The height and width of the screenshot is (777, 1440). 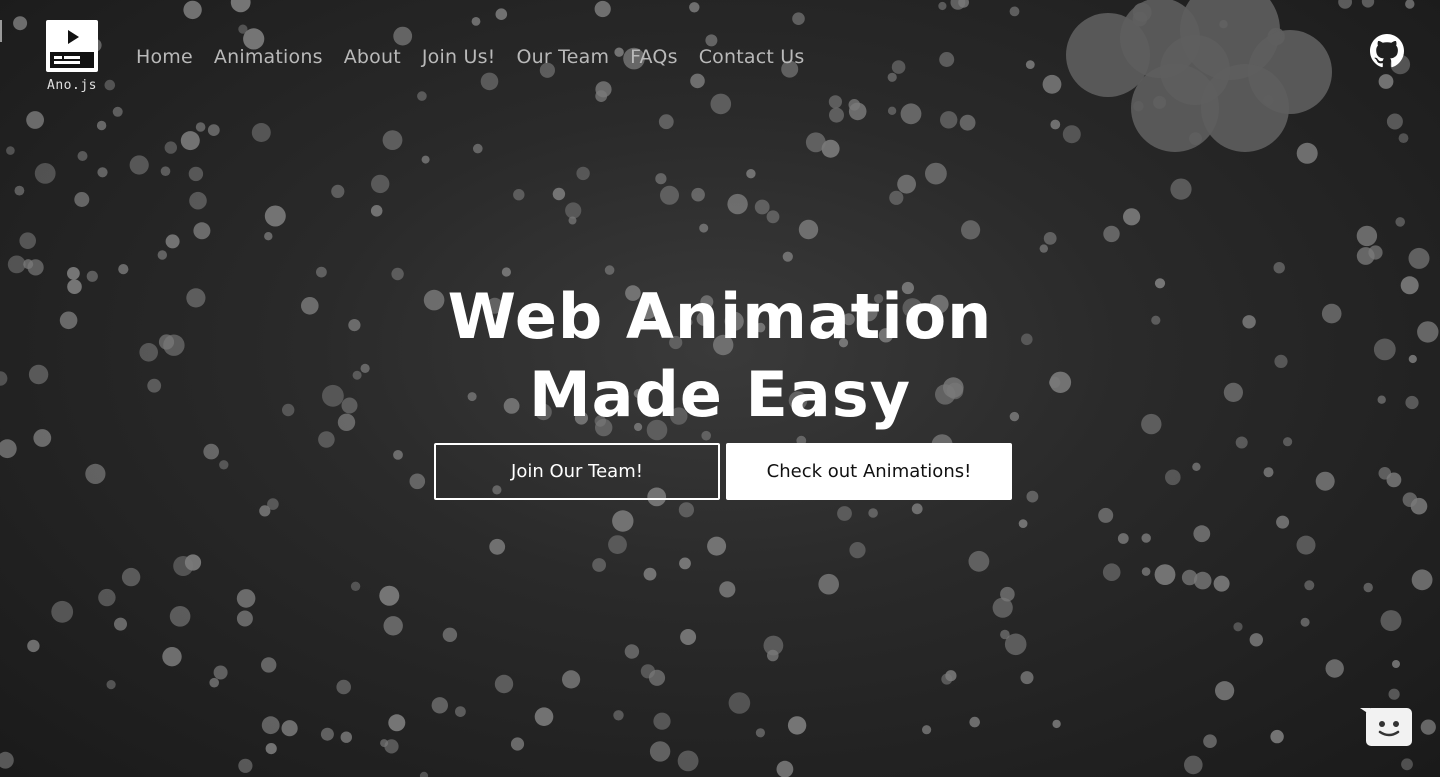 What do you see at coordinates (1386, 726) in the screenshot?
I see `chat-smiley-icon` at bounding box center [1386, 726].